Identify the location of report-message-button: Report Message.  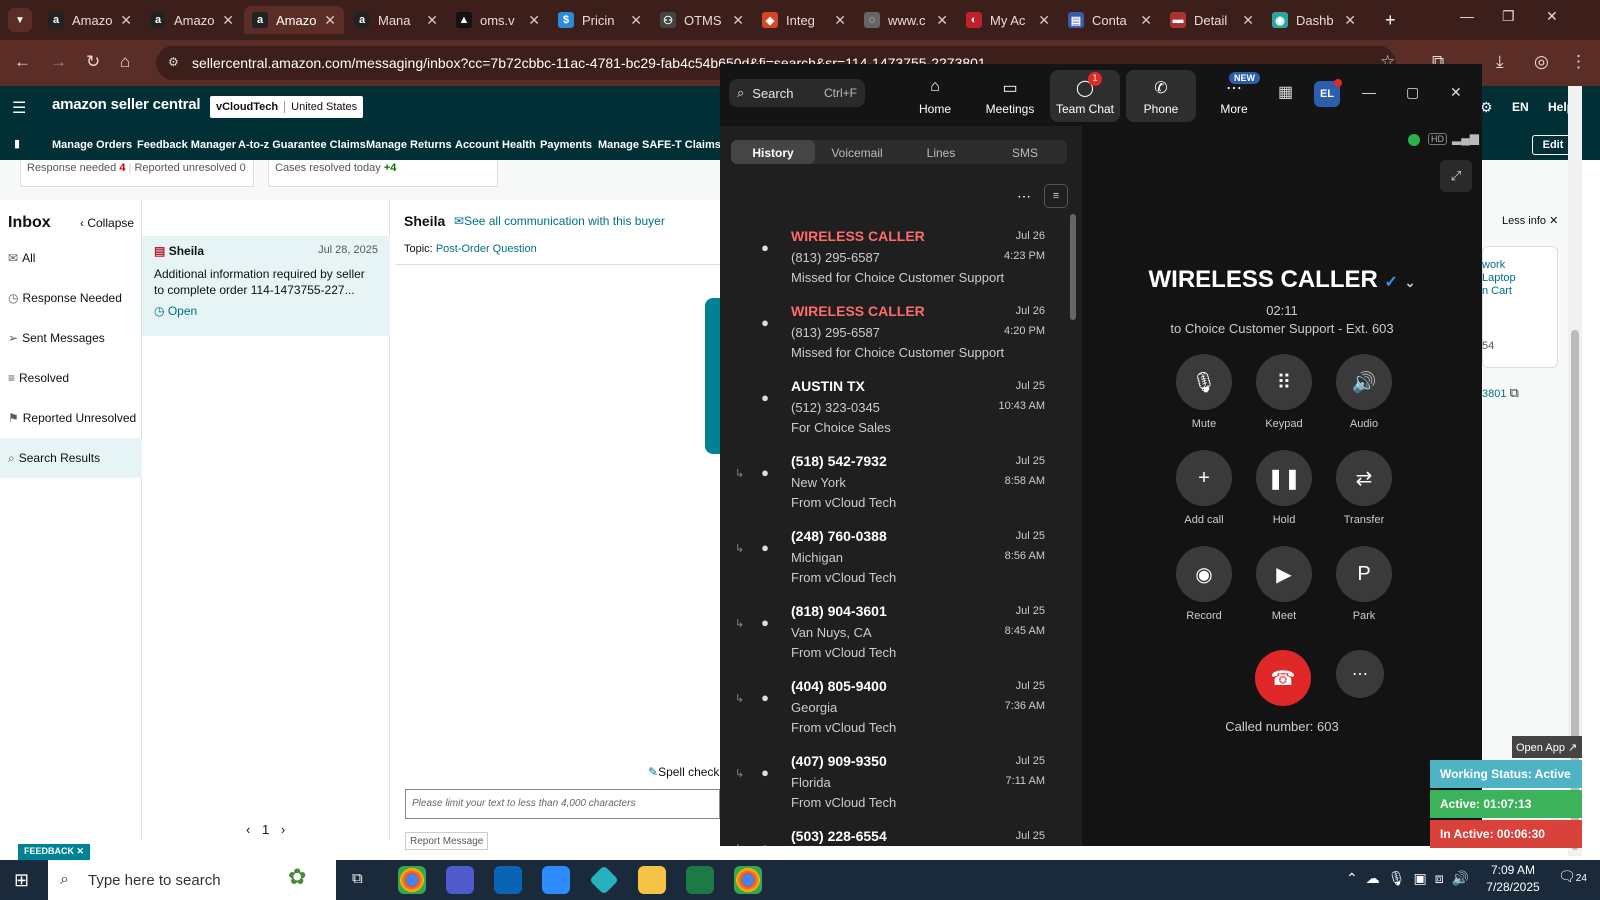
(447, 841).